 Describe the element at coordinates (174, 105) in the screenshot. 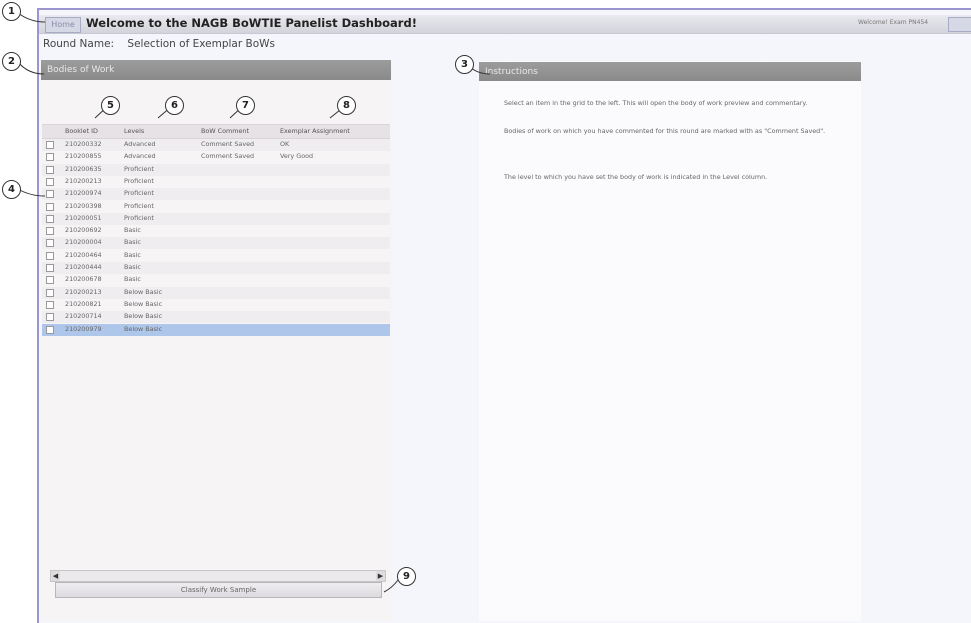

I see `callout-6: 6` at that location.